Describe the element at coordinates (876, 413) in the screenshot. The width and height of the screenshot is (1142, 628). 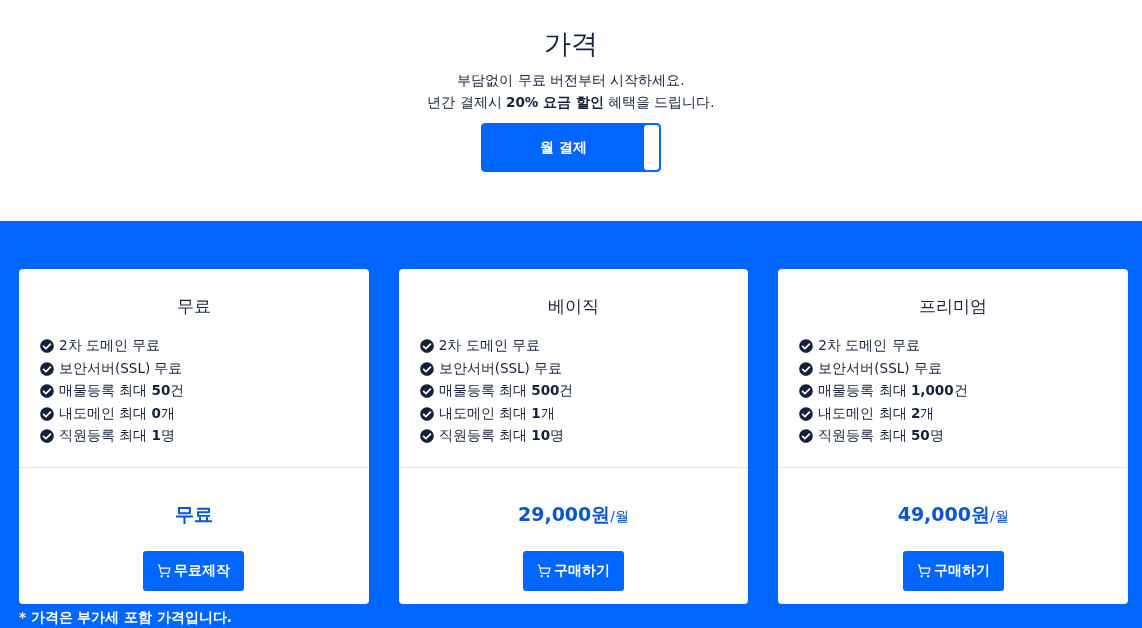
I see `feature-text: 내도메인 최대 2개` at that location.